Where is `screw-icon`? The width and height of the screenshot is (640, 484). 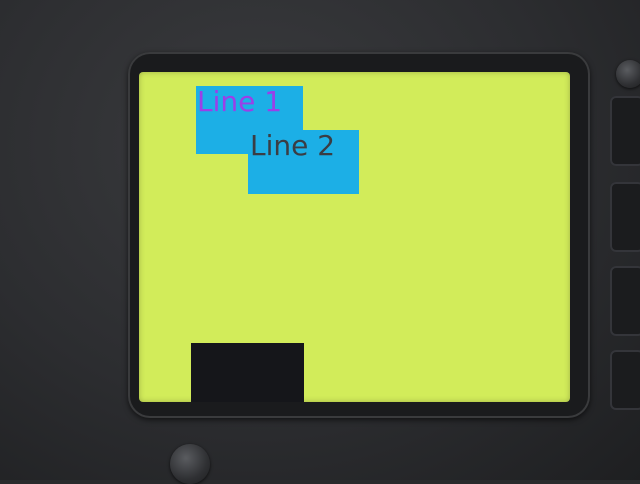
screw-icon is located at coordinates (190, 464).